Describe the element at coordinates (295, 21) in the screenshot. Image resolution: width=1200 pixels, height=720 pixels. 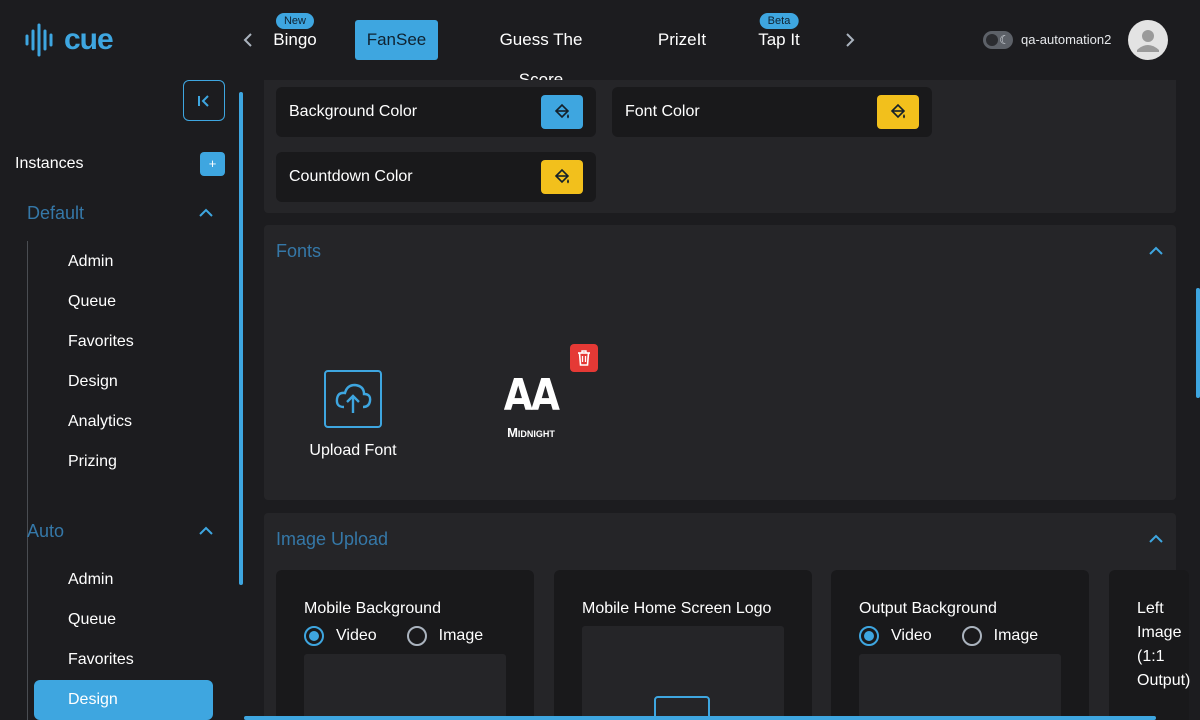
I see `new-badge: New` at that location.